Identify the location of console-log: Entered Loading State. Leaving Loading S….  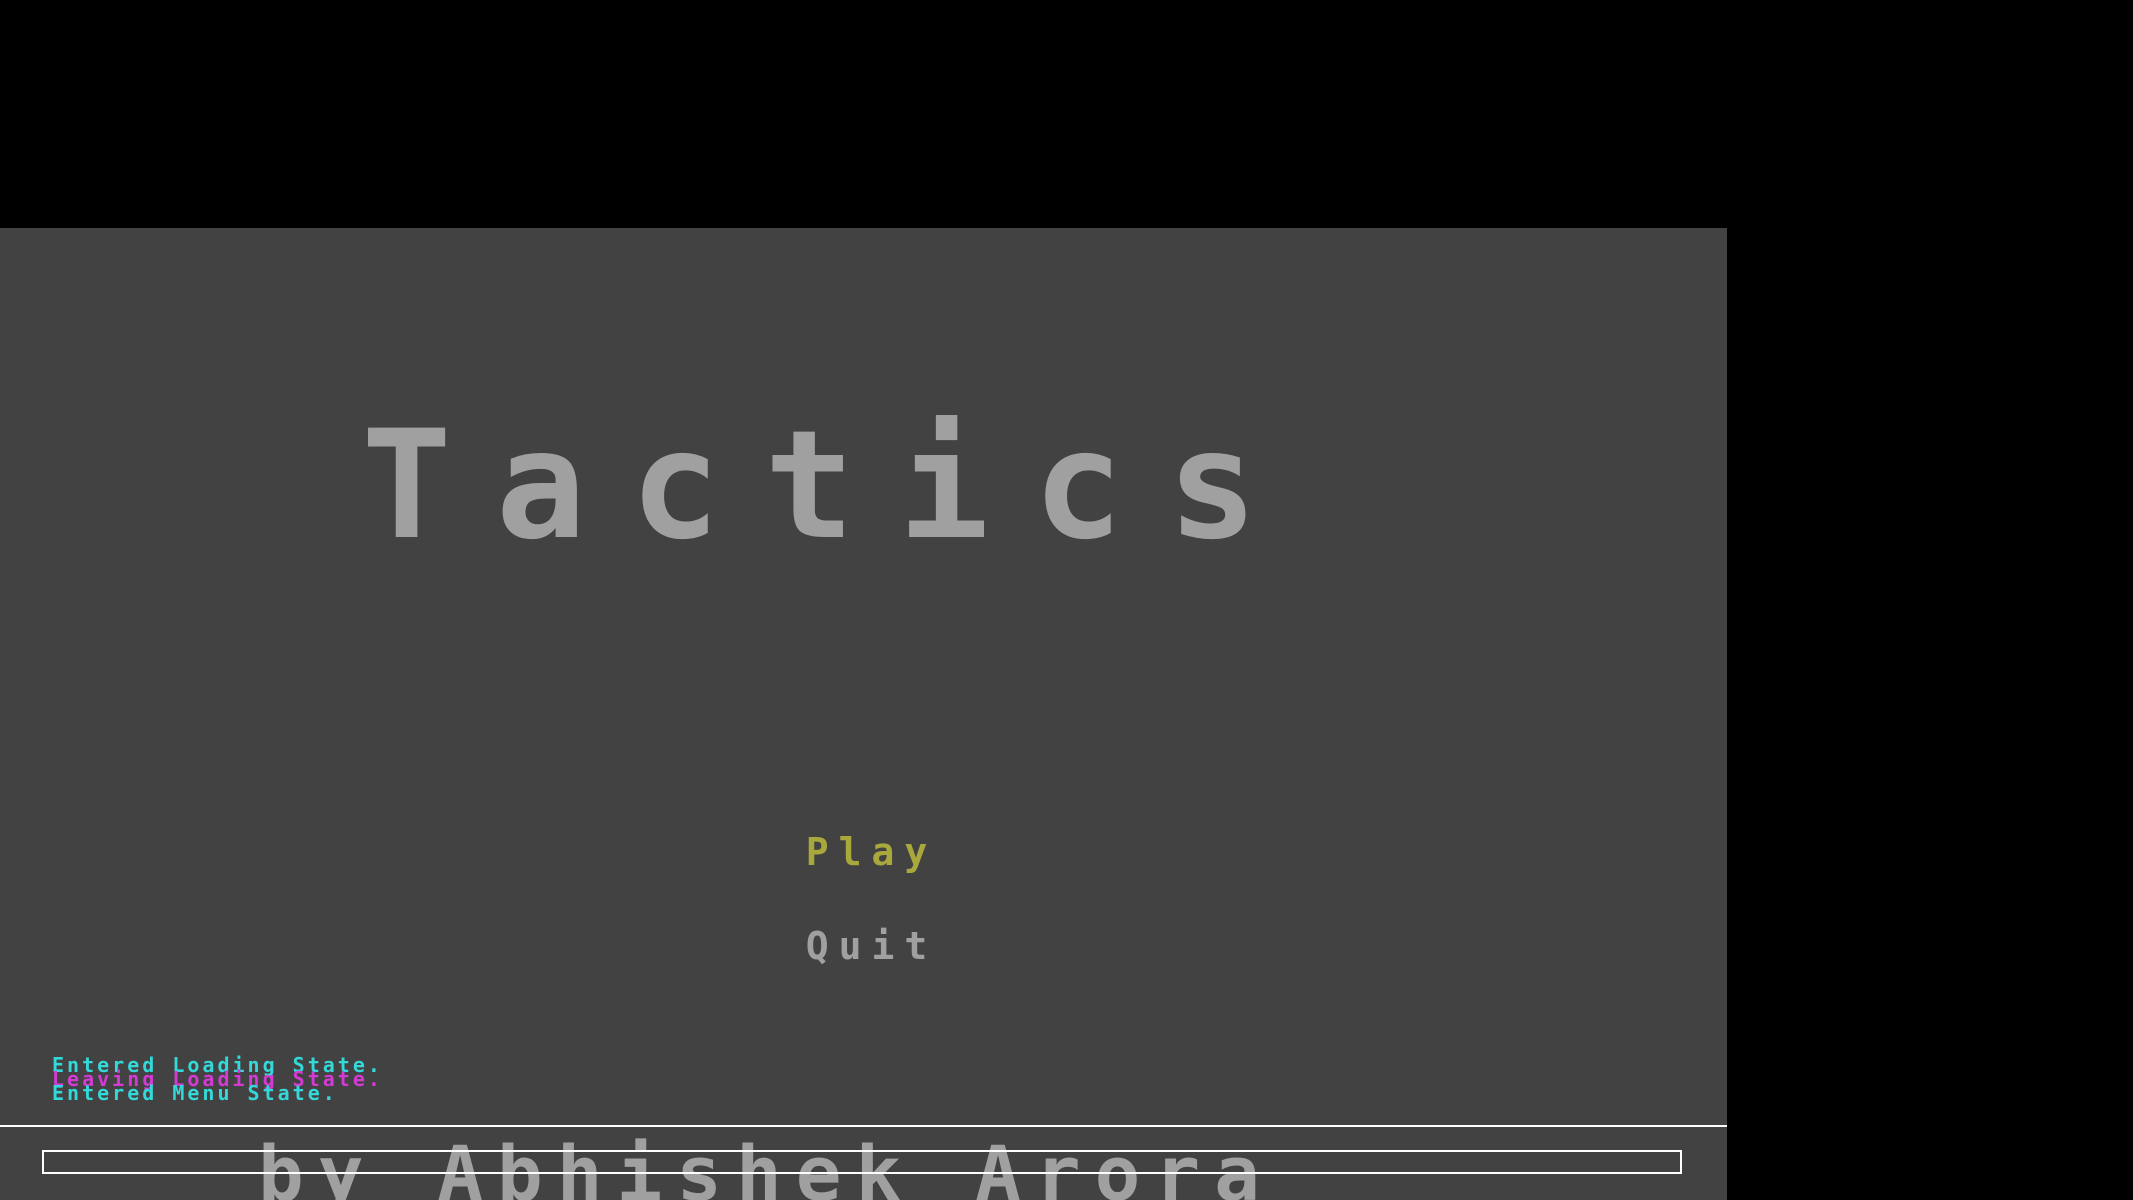
(217, 1080).